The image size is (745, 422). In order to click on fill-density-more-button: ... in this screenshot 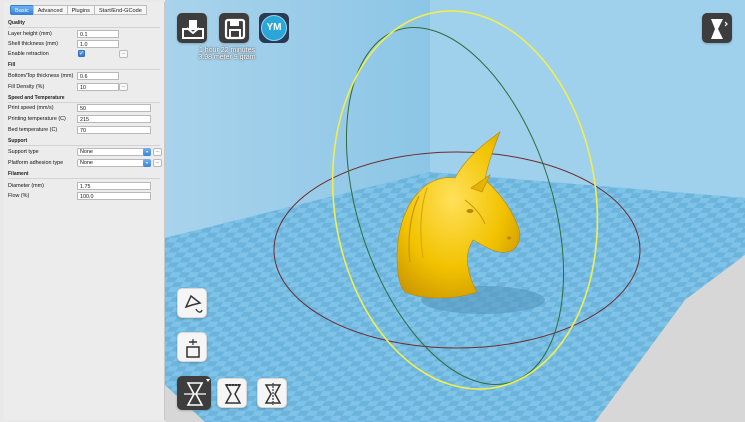, I will do `click(123, 87)`.